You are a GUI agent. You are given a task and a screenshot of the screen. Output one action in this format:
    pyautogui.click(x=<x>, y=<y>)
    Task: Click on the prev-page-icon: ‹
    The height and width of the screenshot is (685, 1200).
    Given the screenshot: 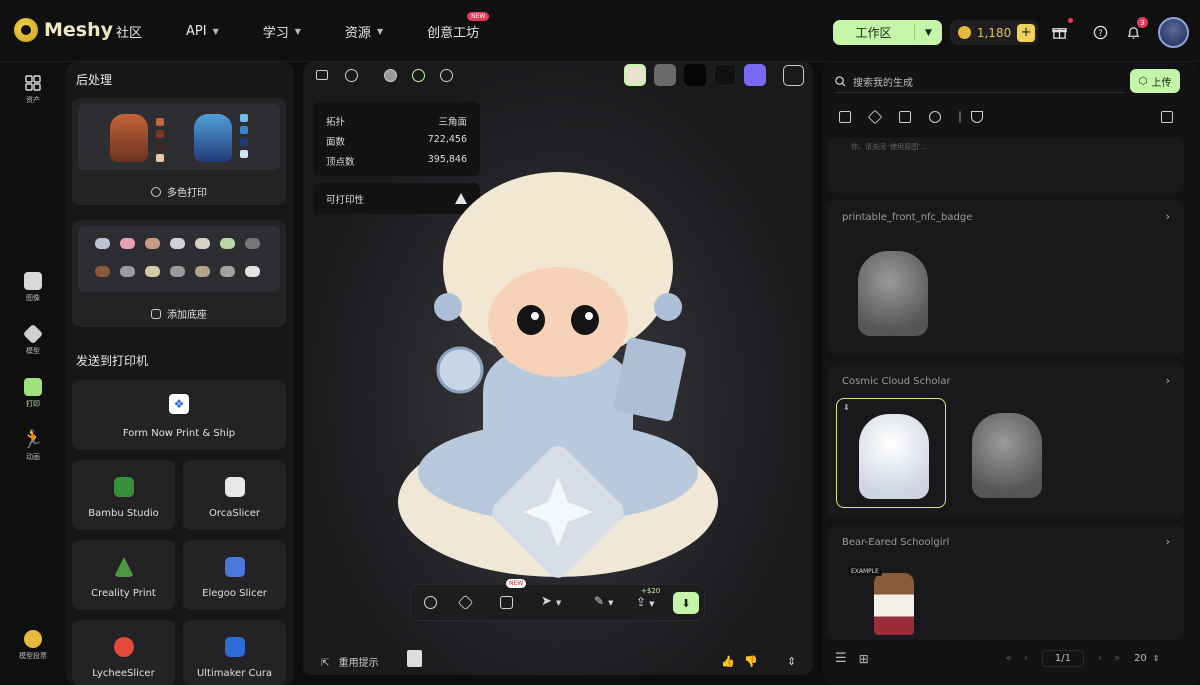 What is the action you would take?
    pyautogui.click(x=1026, y=658)
    